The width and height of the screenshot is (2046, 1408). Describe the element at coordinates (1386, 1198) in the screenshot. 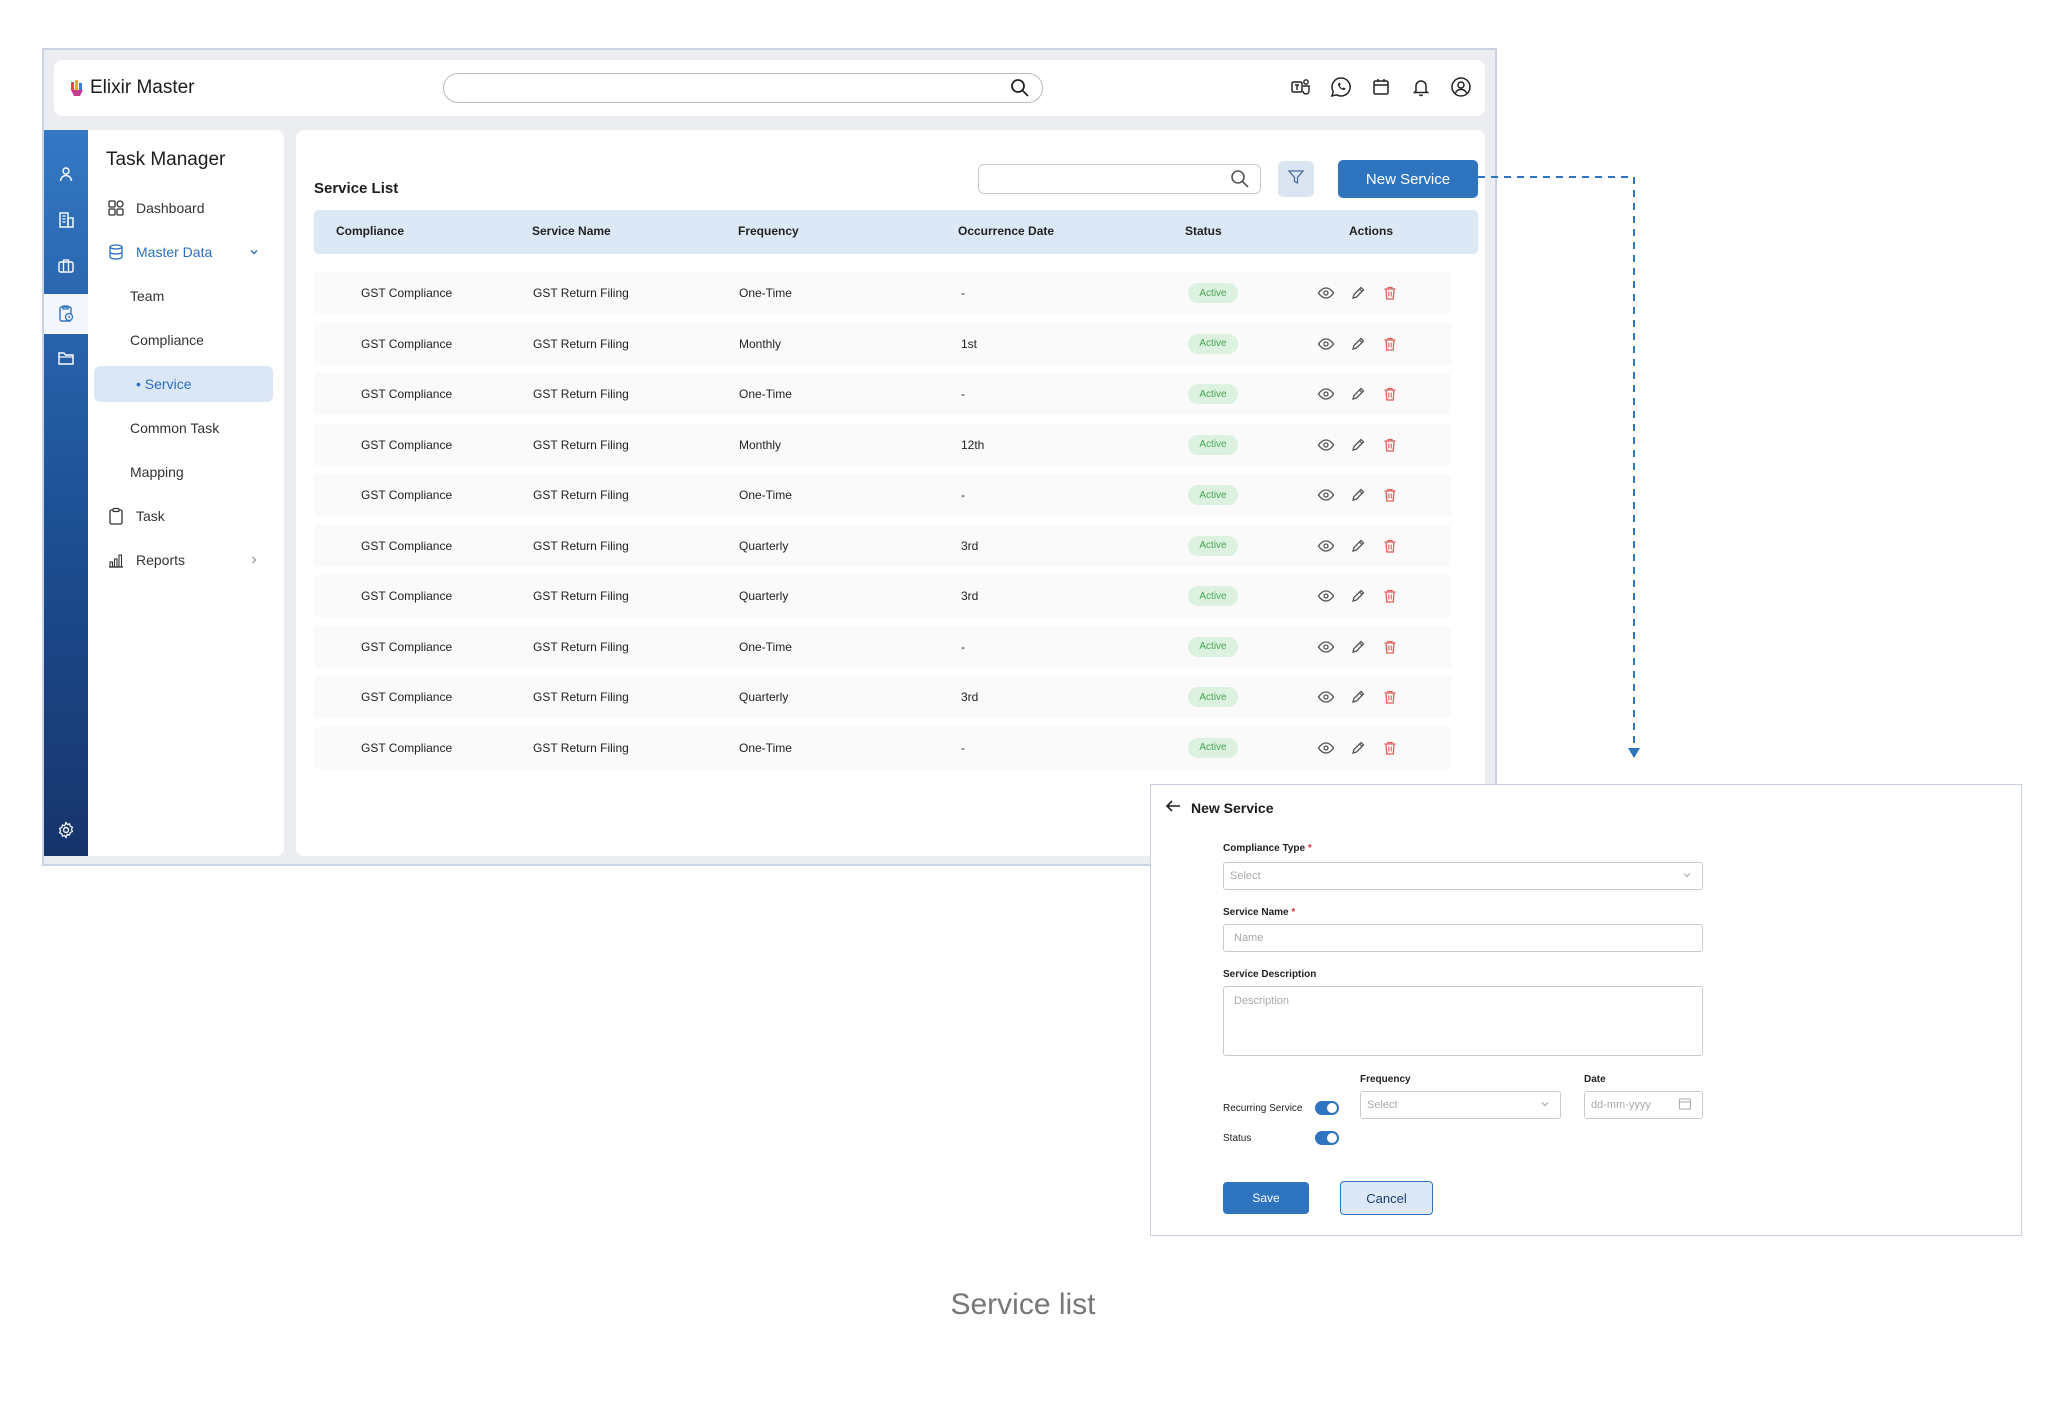

I see `cancel-button: Cancel` at that location.